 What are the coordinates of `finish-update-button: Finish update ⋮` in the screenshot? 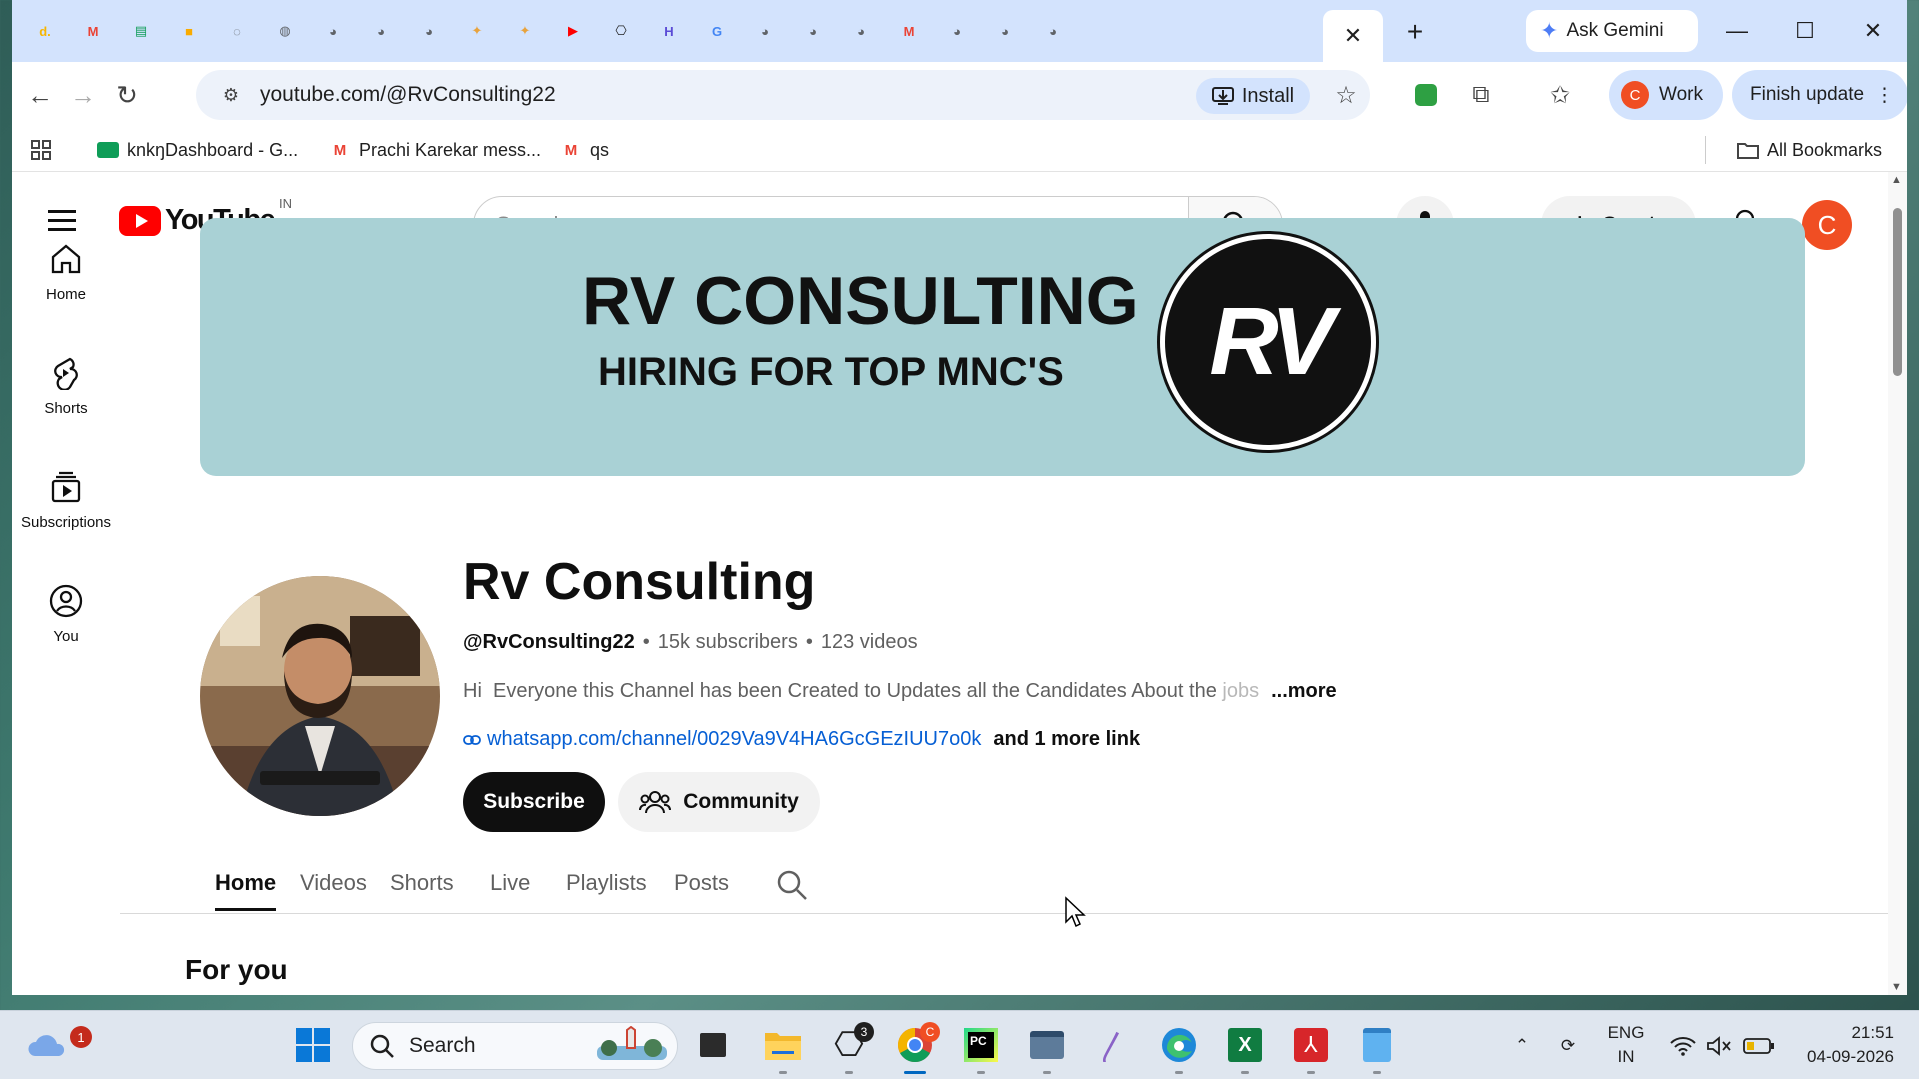 It's located at (1819, 95).